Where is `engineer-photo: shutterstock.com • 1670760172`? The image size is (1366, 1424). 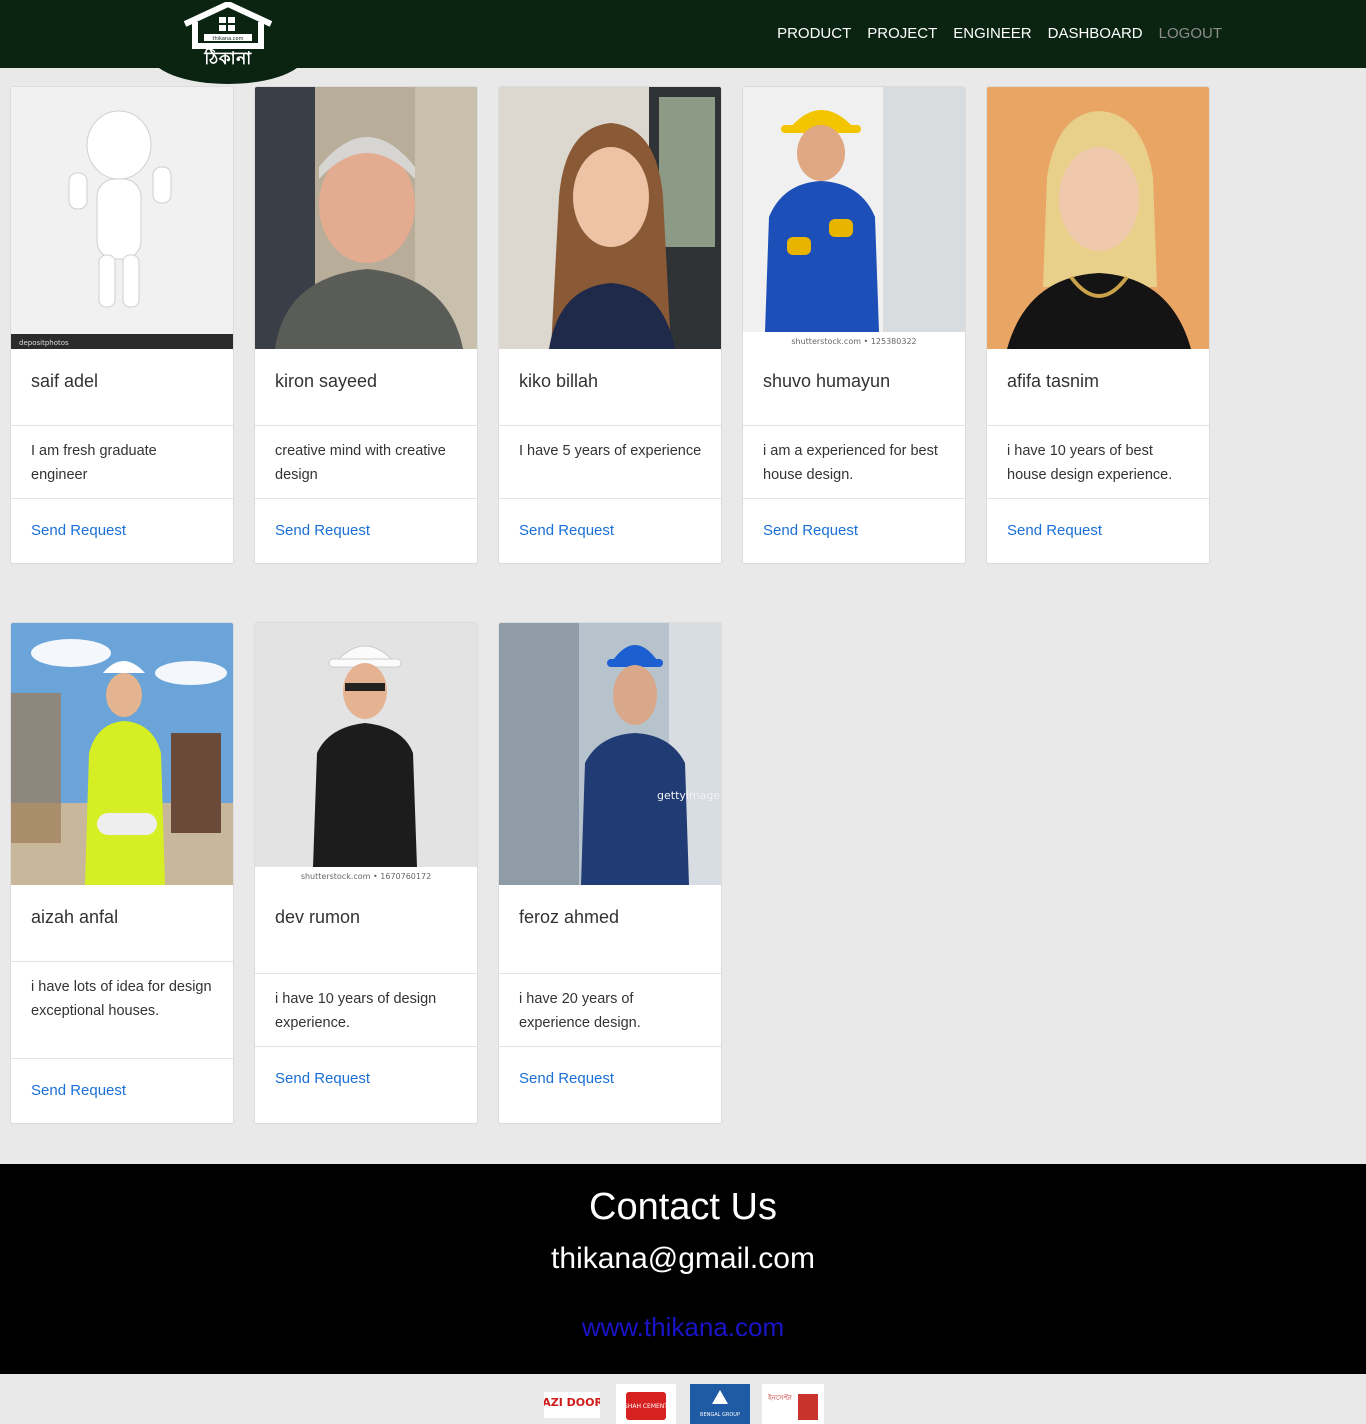
engineer-photo: shutterstock.com • 1670760172 is located at coordinates (366, 754).